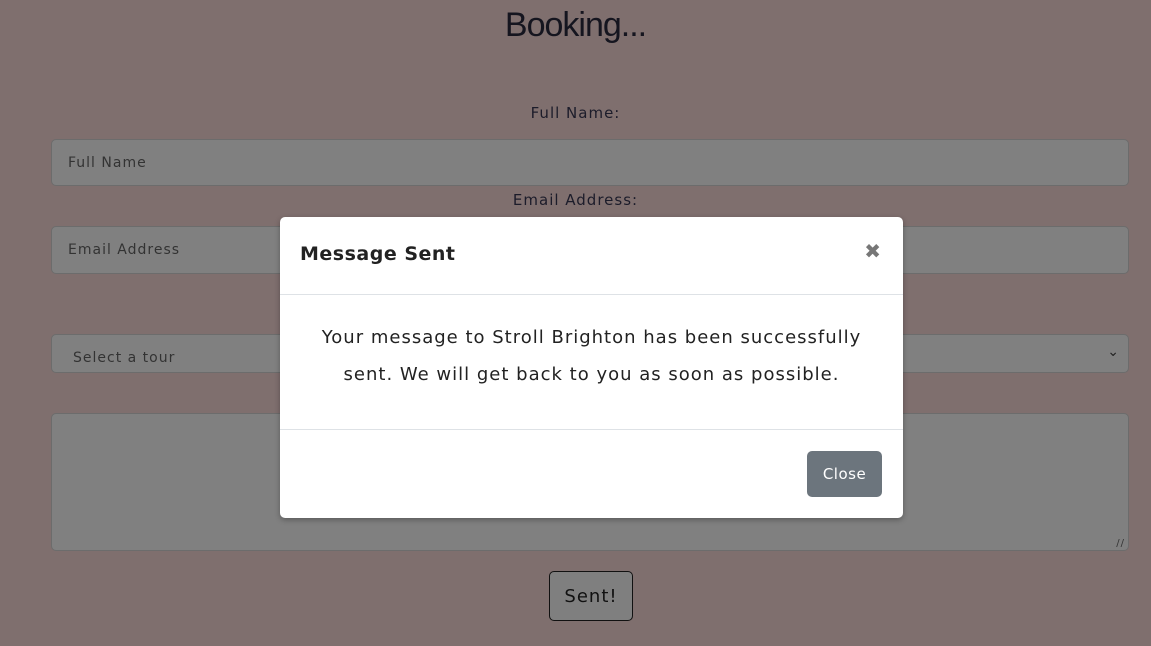 This screenshot has height=646, width=1151. Describe the element at coordinates (844, 474) in the screenshot. I see `close-button: Close` at that location.